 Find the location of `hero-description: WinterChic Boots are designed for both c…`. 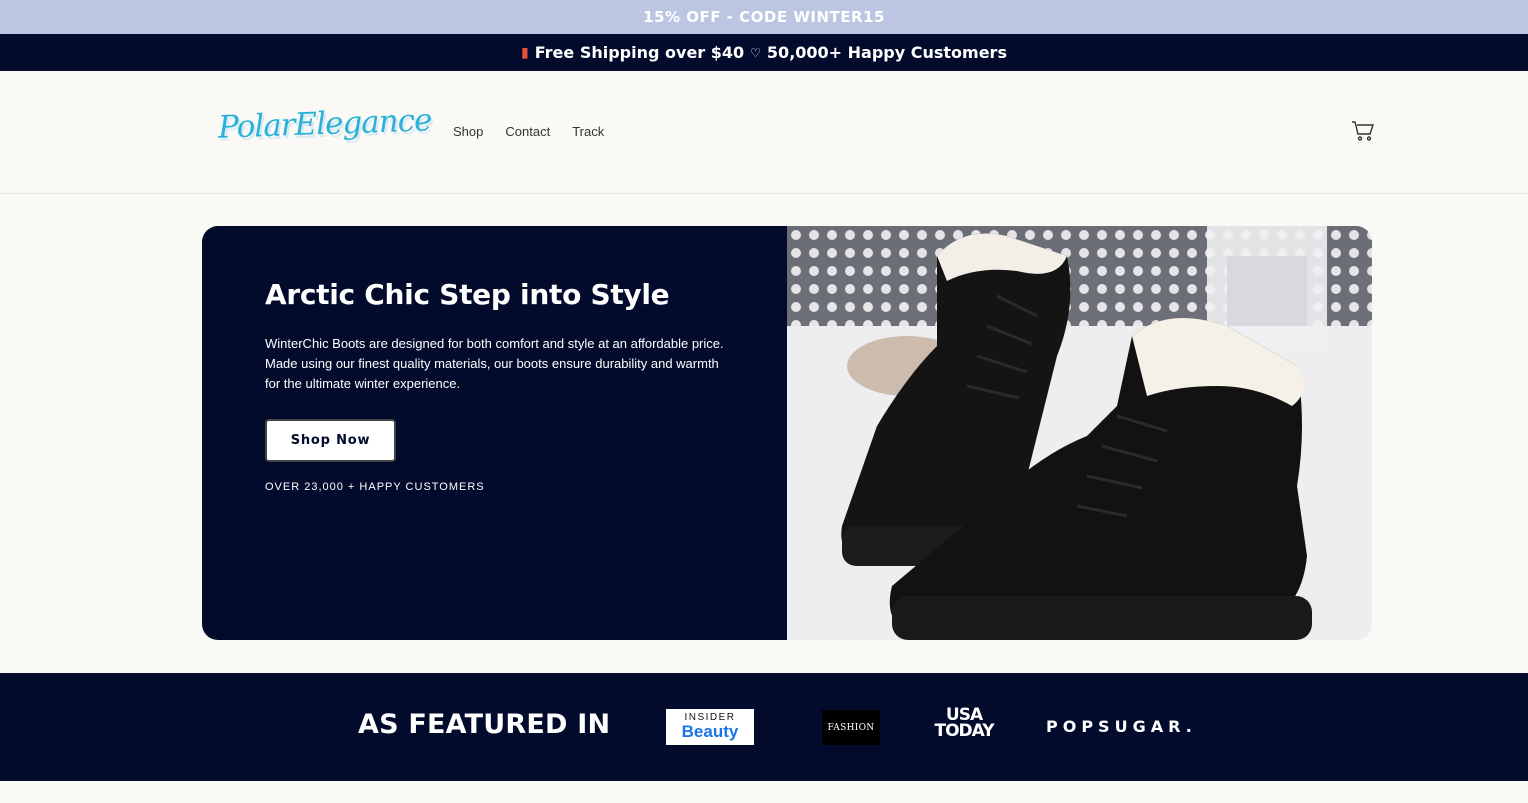

hero-description: WinterChic Boots are designed for both c… is located at coordinates (494, 363).